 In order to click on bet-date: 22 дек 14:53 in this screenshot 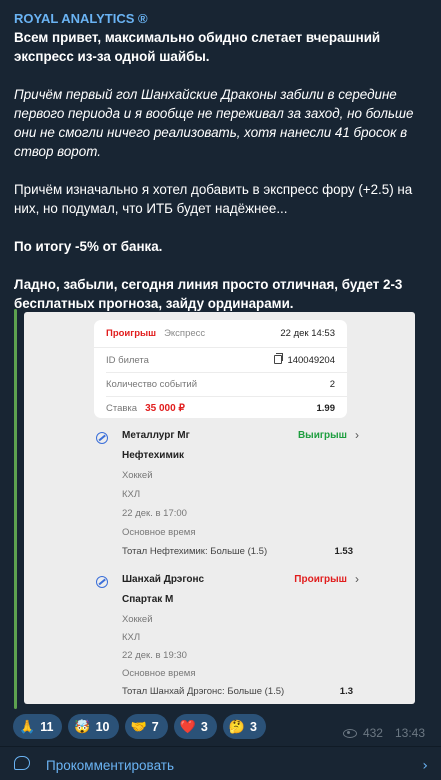, I will do `click(307, 333)`.